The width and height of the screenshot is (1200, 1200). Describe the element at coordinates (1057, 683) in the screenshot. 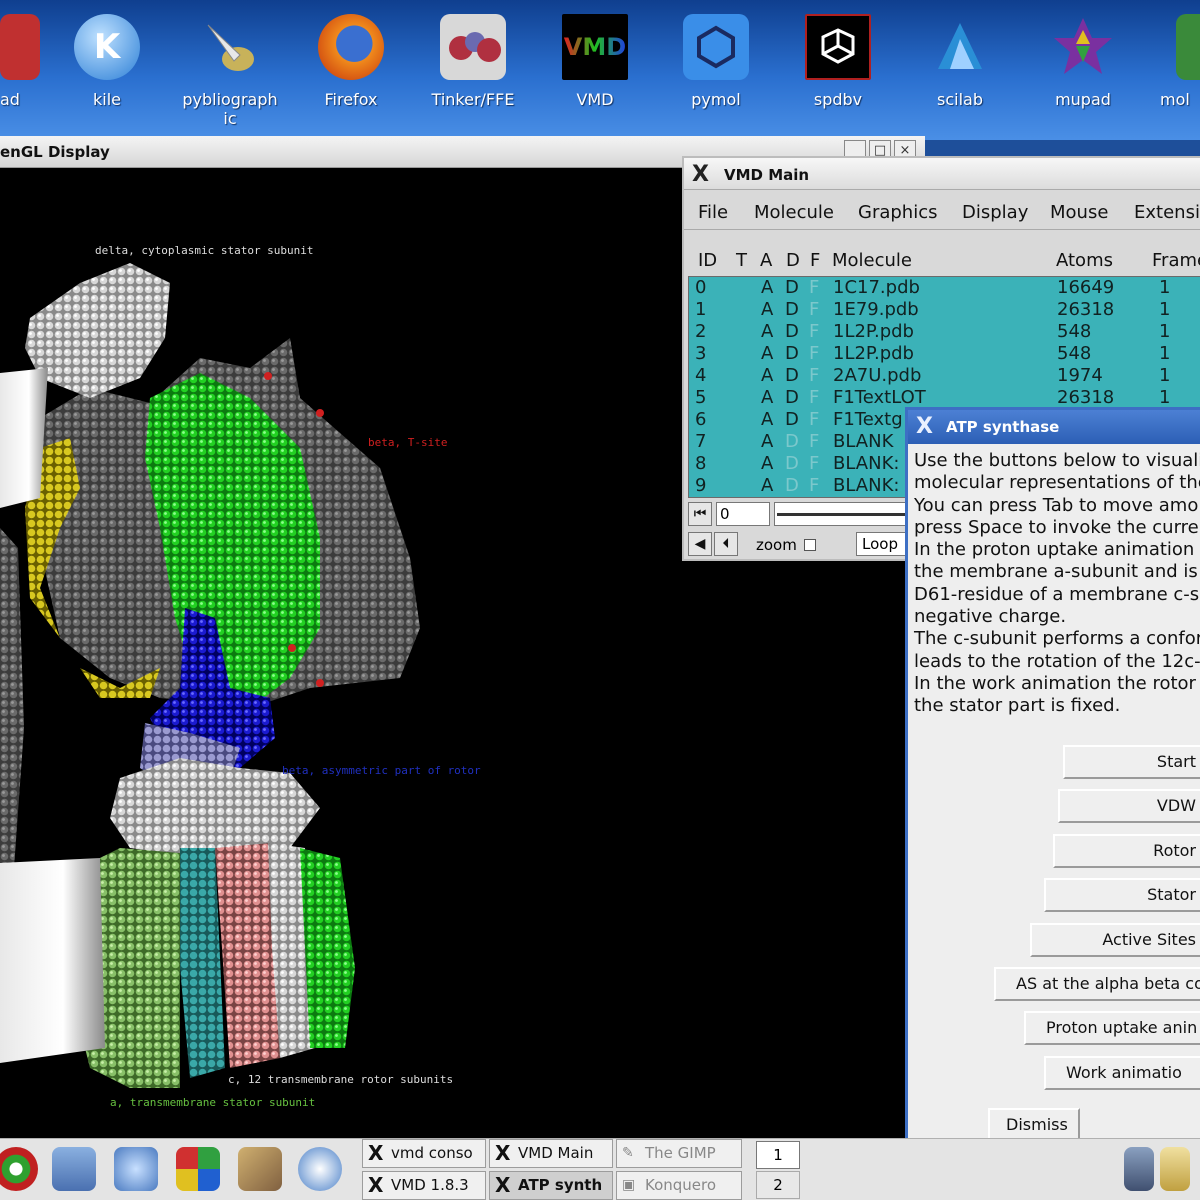

I see `description-line: In the work animation the rotor p` at that location.